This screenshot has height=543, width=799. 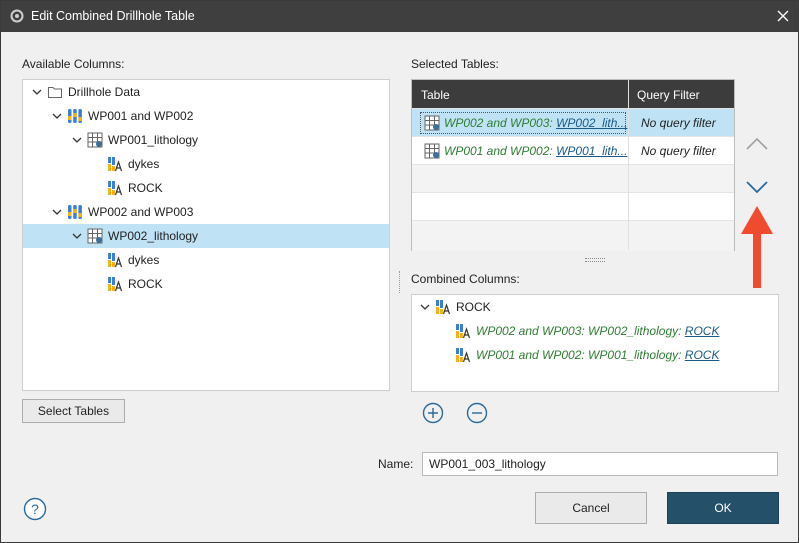 What do you see at coordinates (73, 411) in the screenshot?
I see `select-tables-button: Select Tables` at bounding box center [73, 411].